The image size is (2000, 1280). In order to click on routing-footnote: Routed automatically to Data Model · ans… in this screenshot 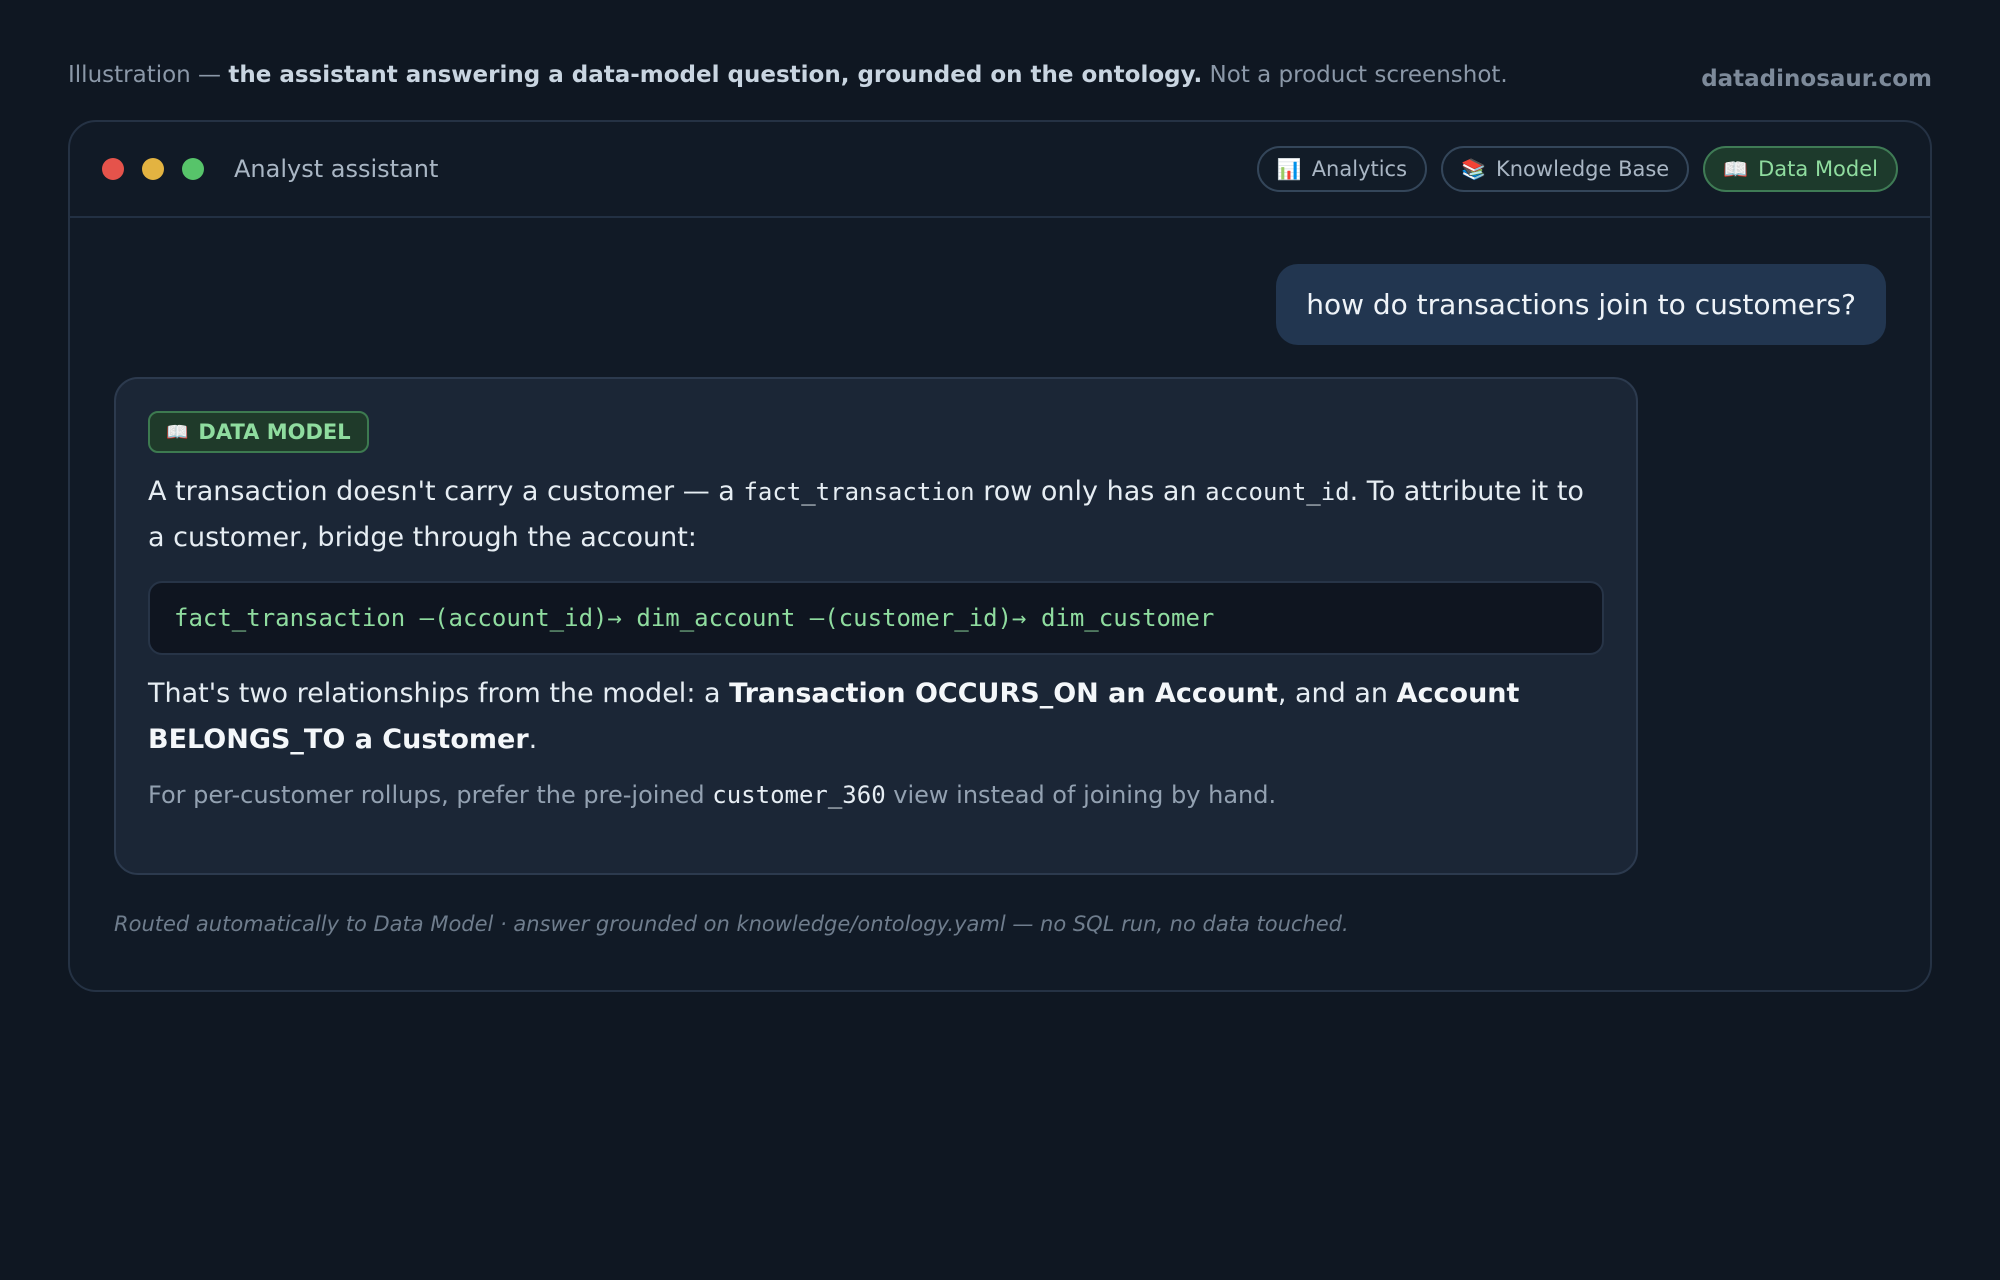, I will do `click(731, 924)`.